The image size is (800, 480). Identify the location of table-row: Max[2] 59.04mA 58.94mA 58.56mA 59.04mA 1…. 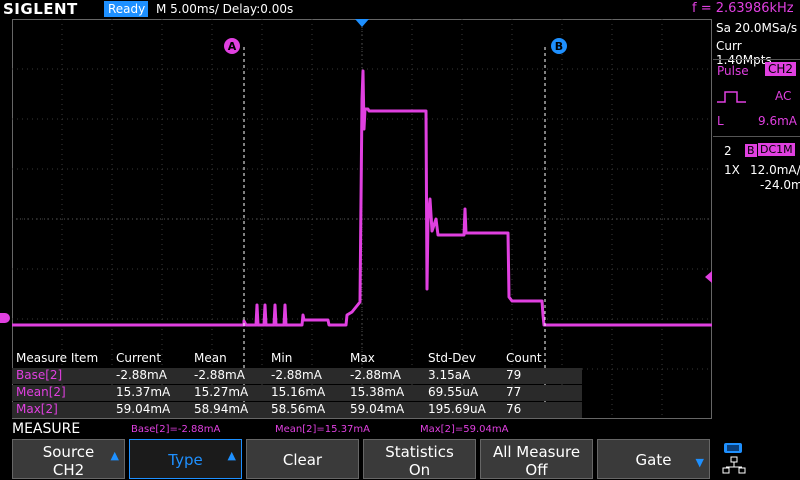
(297, 410).